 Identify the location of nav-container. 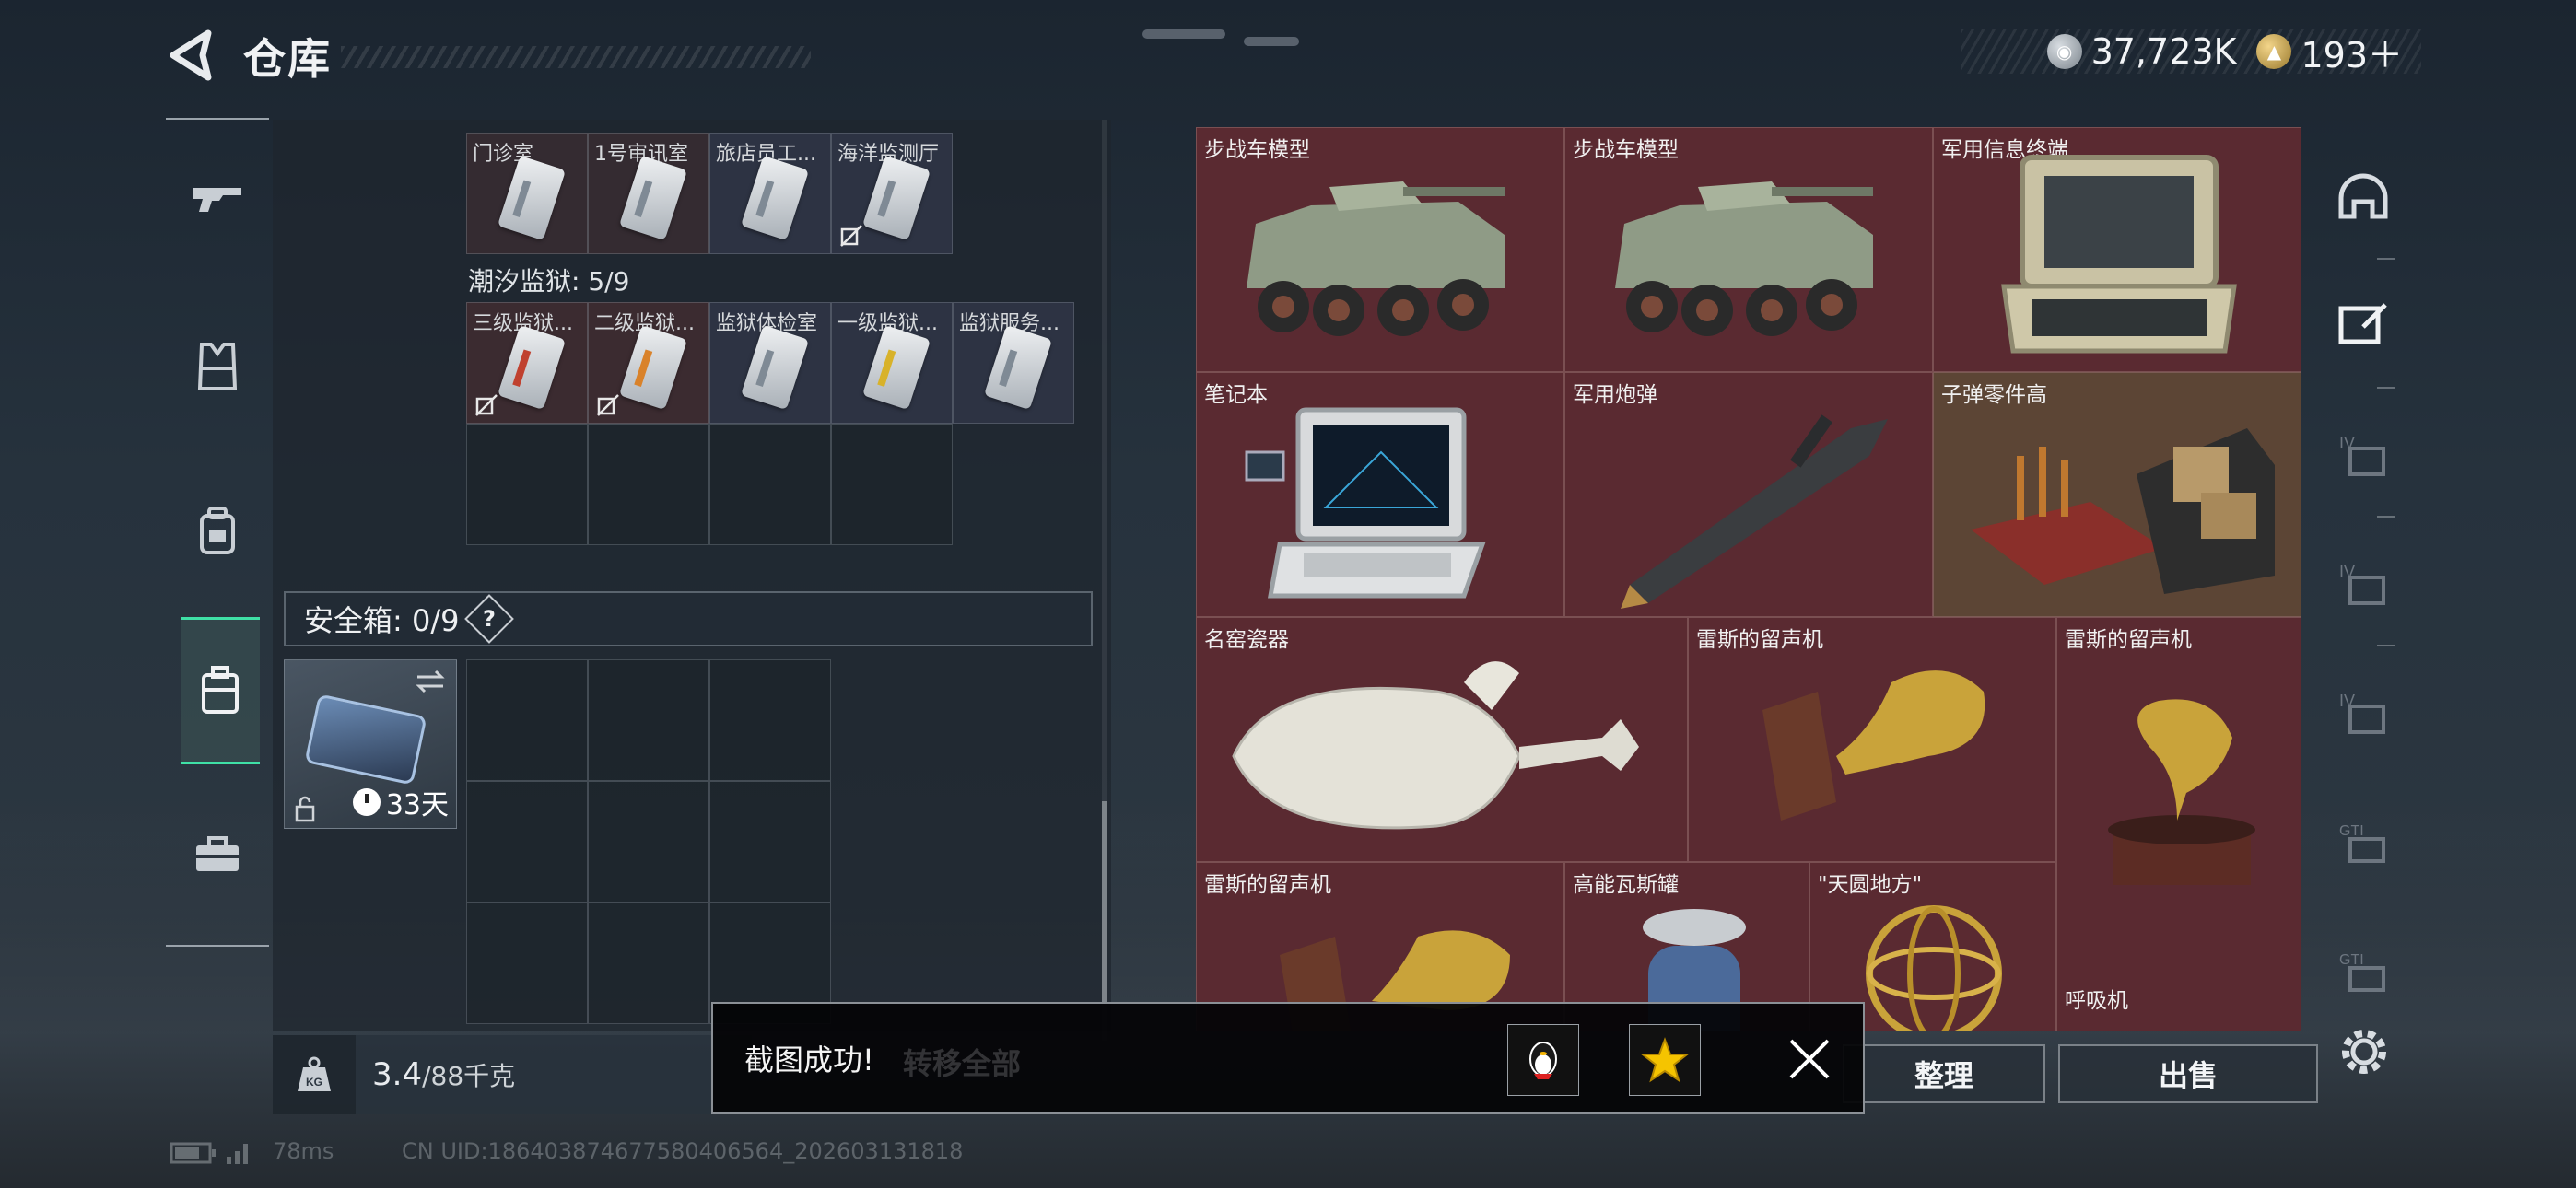
(220, 690).